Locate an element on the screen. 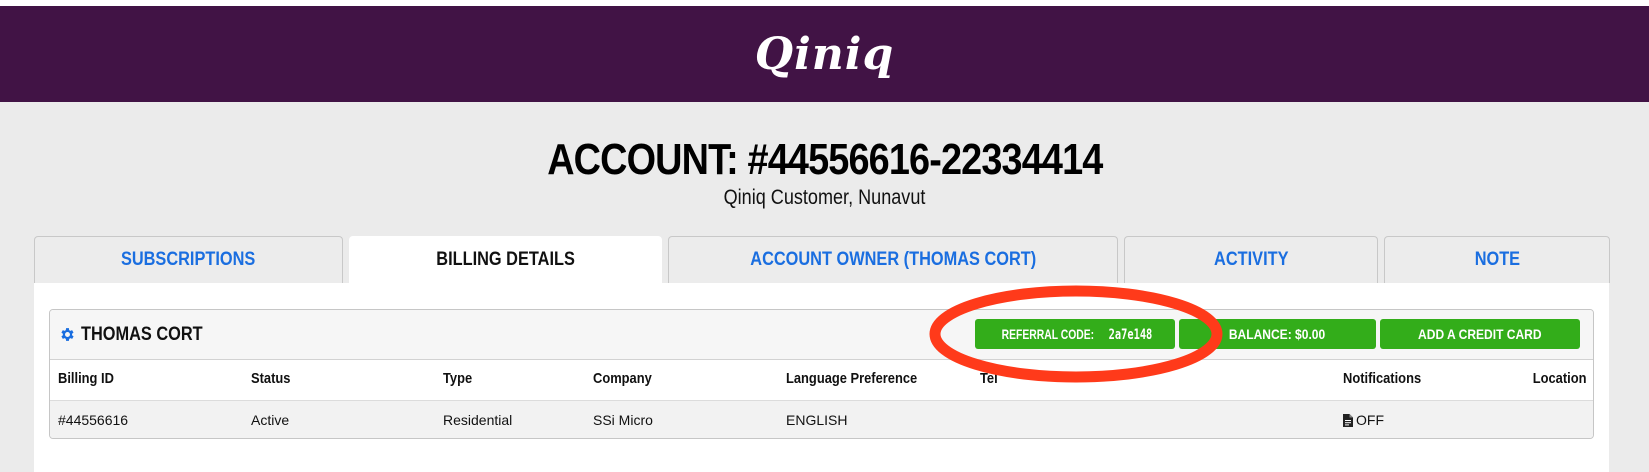 Image resolution: width=1649 pixels, height=472 pixels. referral-code-button: REFERRAL CODE: 2a7e148 is located at coordinates (1075, 334).